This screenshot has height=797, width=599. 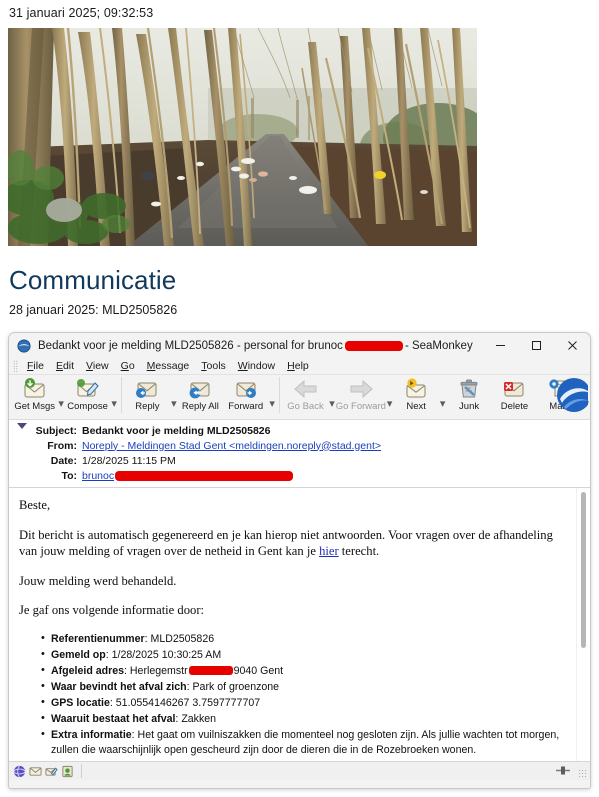 I want to click on to-label: To:, so click(x=69, y=475).